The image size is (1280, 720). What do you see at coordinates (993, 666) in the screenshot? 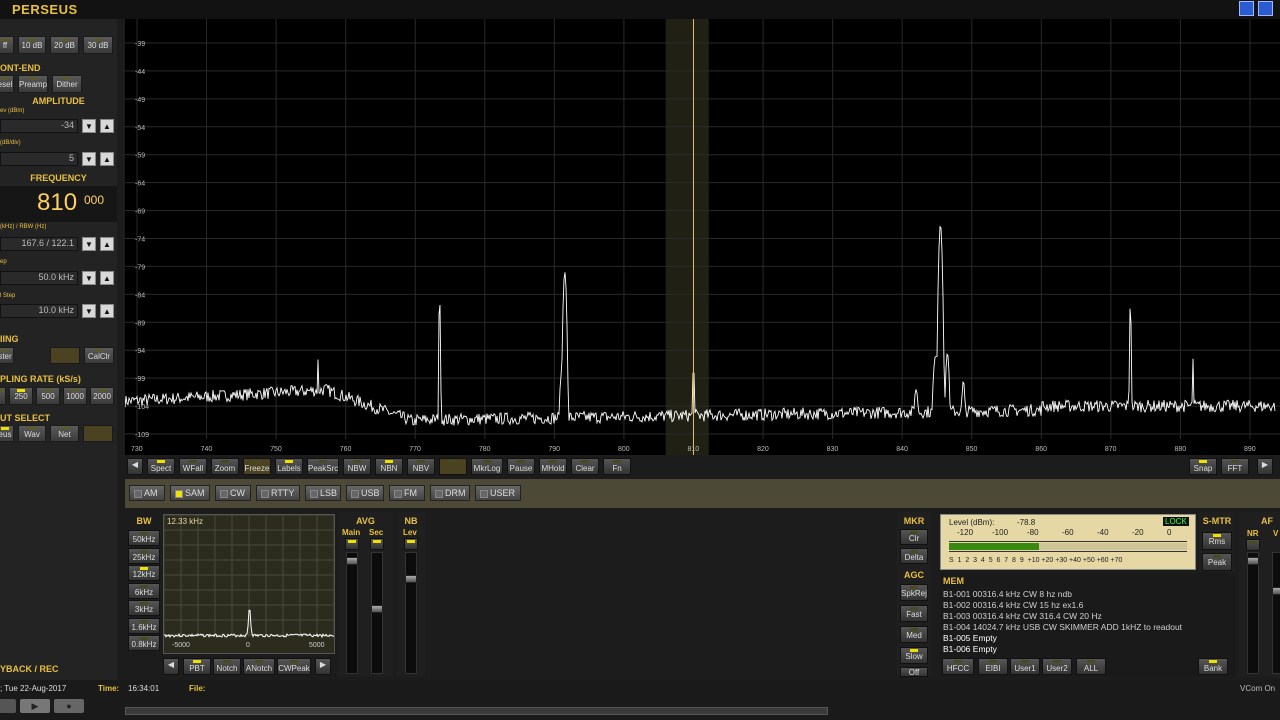
I see `mem-eibi-button: EIBI` at bounding box center [993, 666].